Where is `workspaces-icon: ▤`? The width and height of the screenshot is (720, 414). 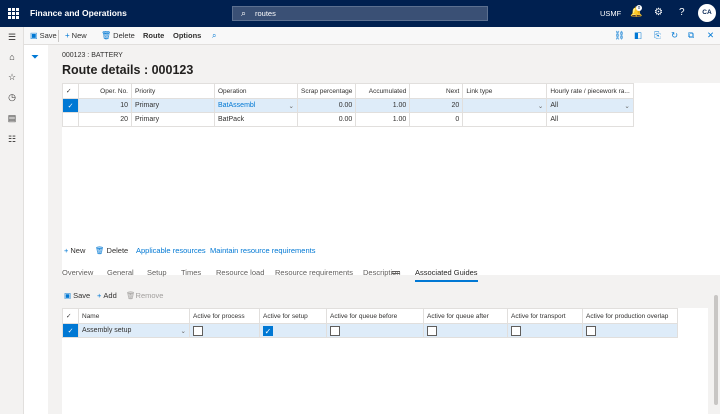
workspaces-icon: ▤ is located at coordinates (12, 119).